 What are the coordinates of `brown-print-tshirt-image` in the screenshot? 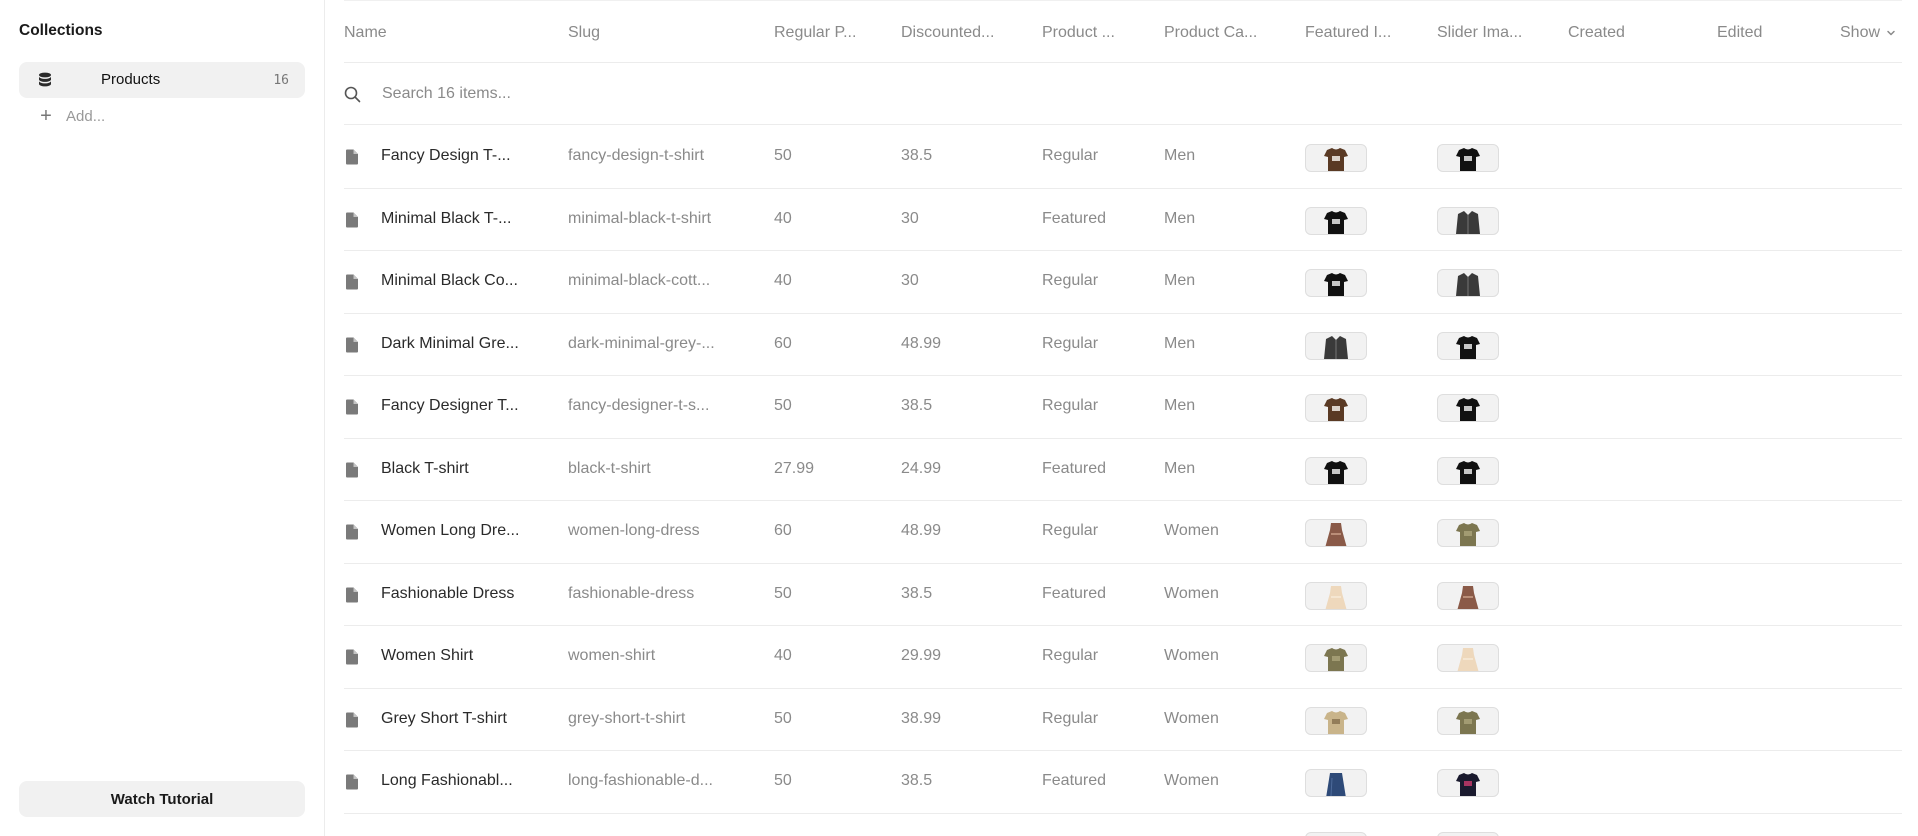 It's located at (1336, 159).